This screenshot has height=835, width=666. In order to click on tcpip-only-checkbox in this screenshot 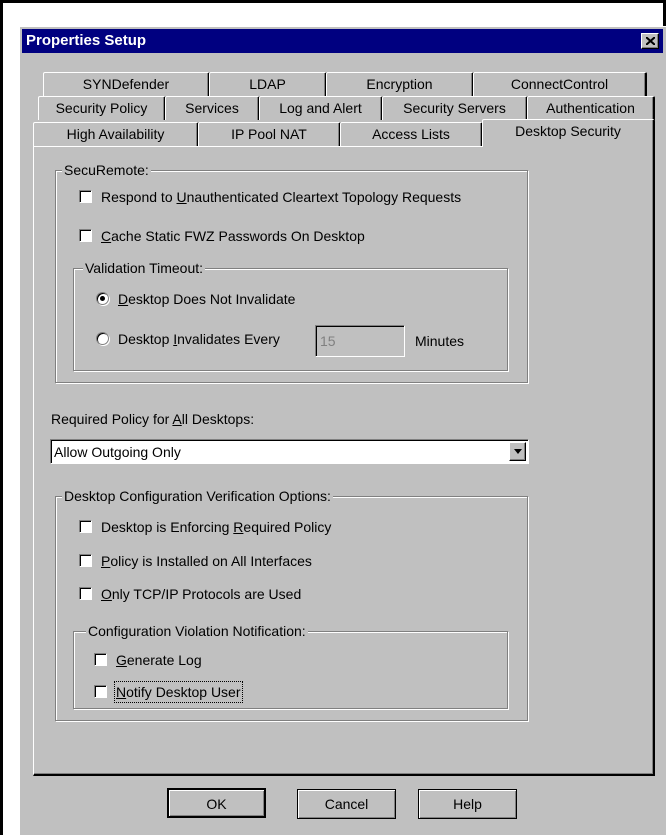, I will do `click(85, 593)`.